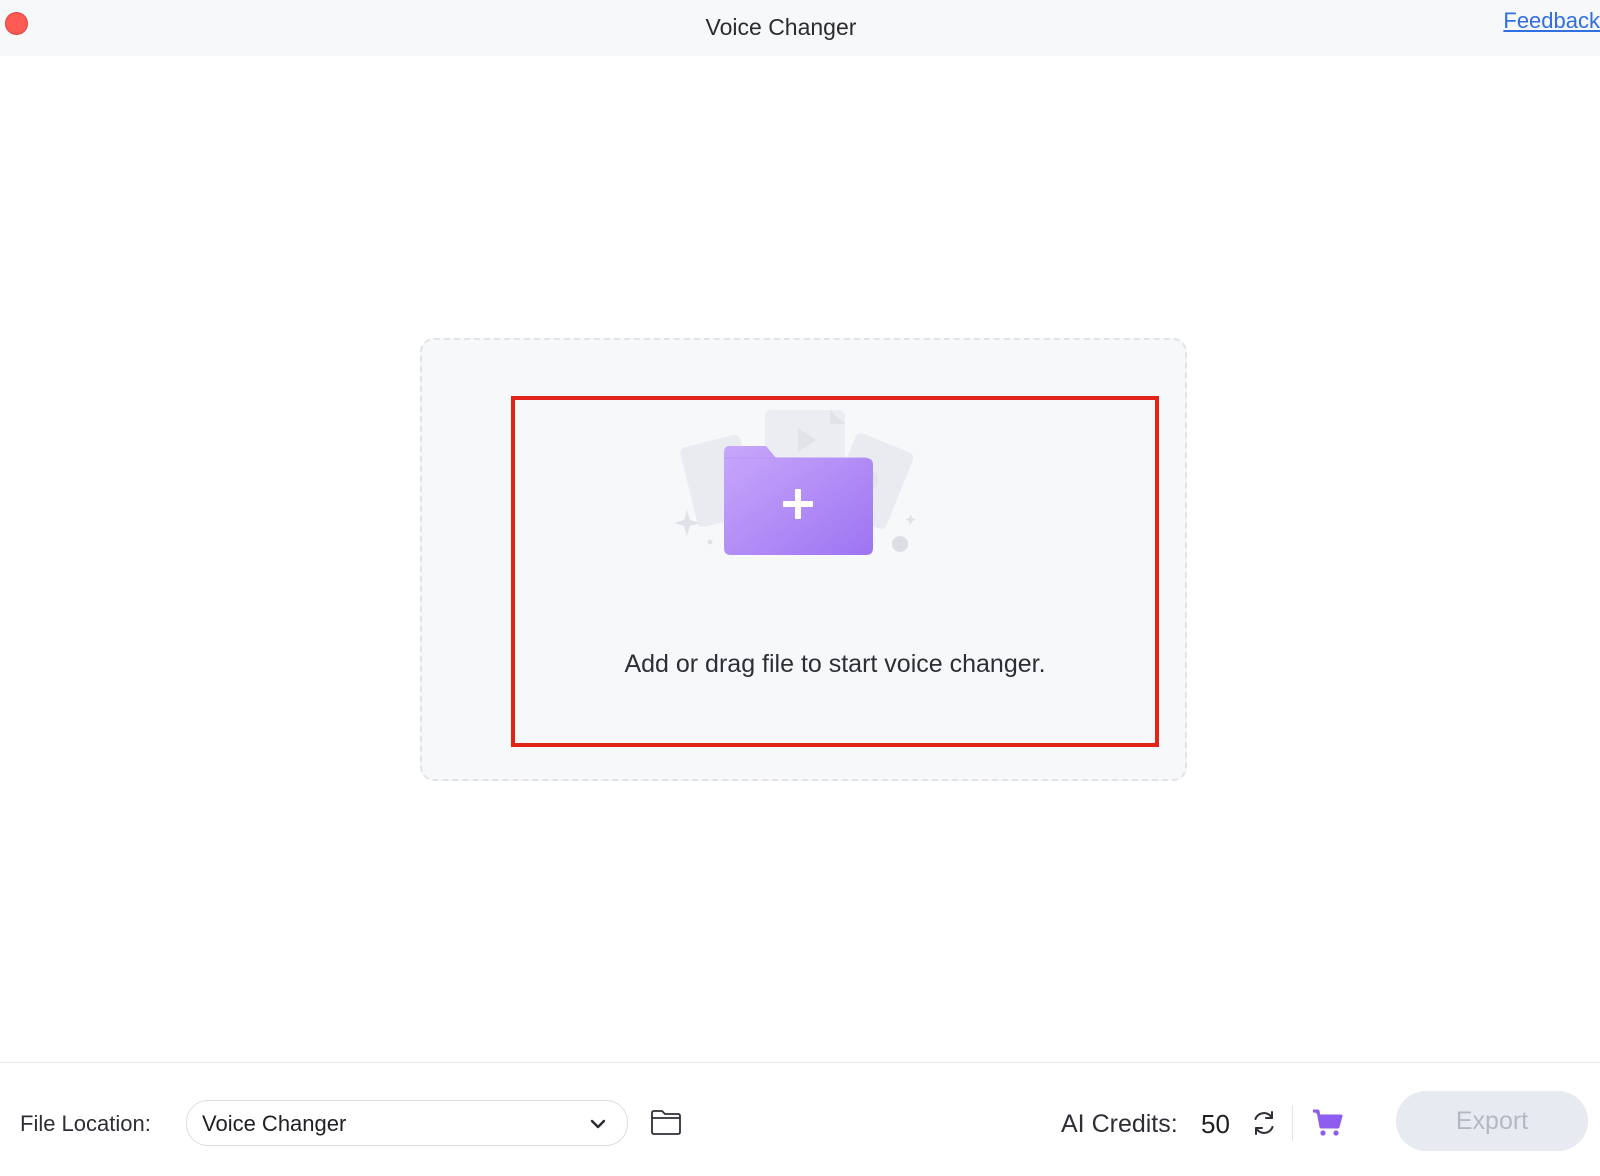 The image size is (1600, 1176). I want to click on drop-hint-text: Add or drag file to start voice changer., so click(835, 664).